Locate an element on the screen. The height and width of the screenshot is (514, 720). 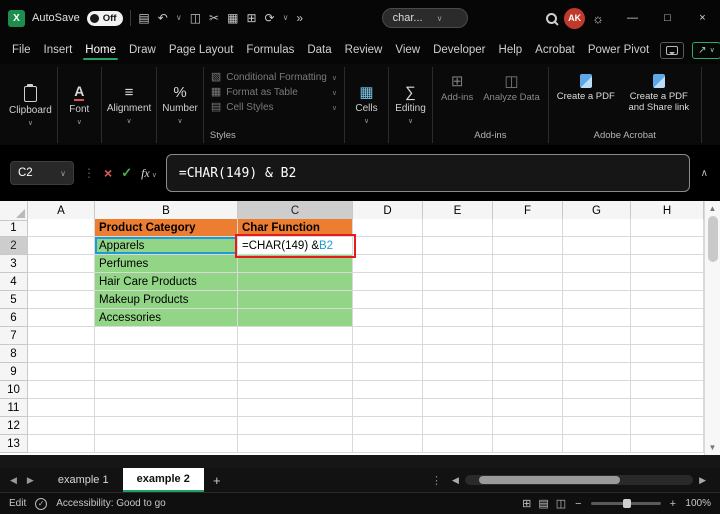
minimize-button: — is located at coordinates (632, 18).